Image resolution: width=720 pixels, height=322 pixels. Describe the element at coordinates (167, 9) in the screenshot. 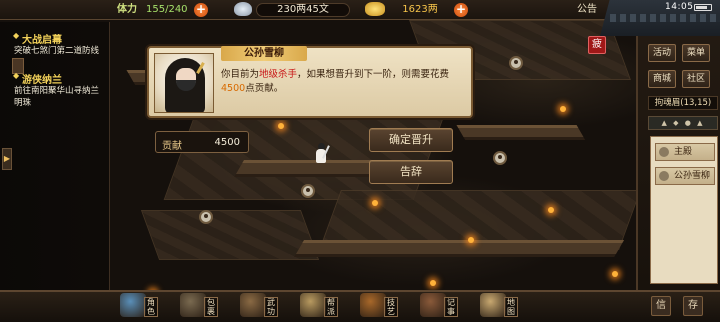

I see `stamina-value: 155/240` at that location.